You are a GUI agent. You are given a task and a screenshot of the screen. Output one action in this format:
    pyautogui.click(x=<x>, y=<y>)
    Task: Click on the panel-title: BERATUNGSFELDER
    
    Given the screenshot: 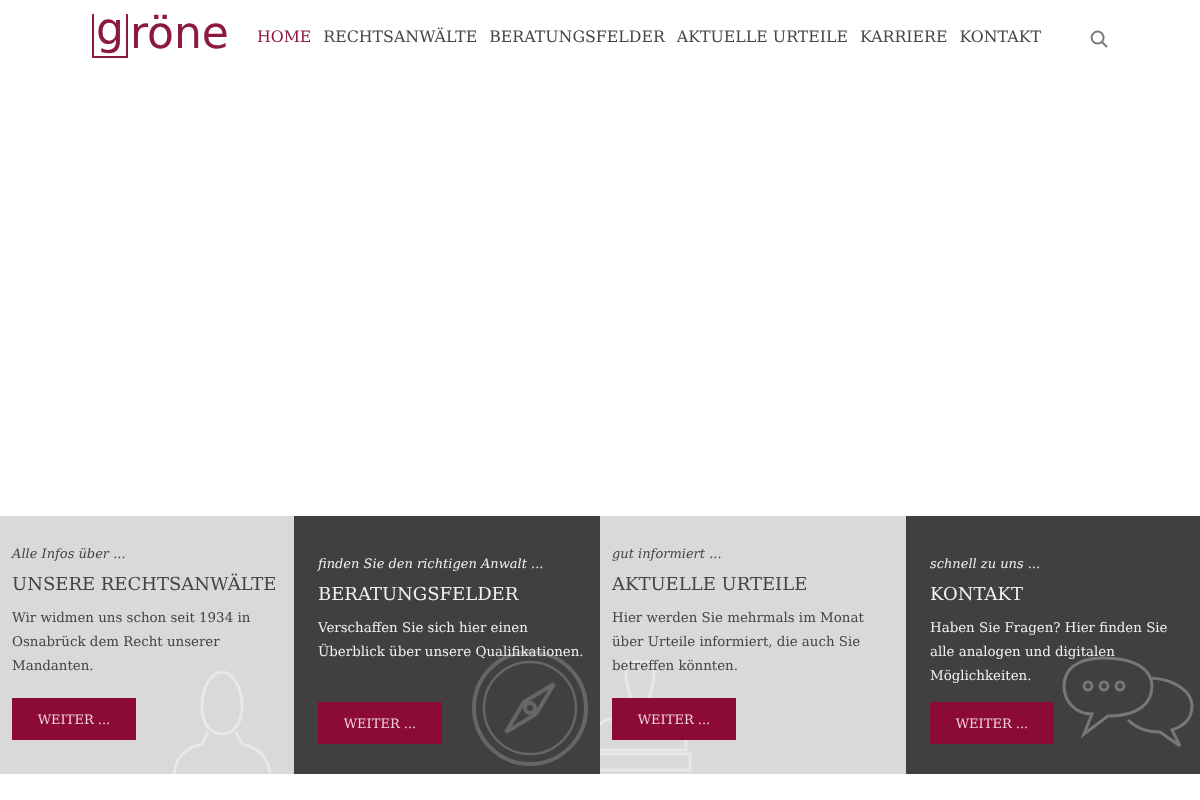 What is the action you would take?
    pyautogui.click(x=419, y=596)
    